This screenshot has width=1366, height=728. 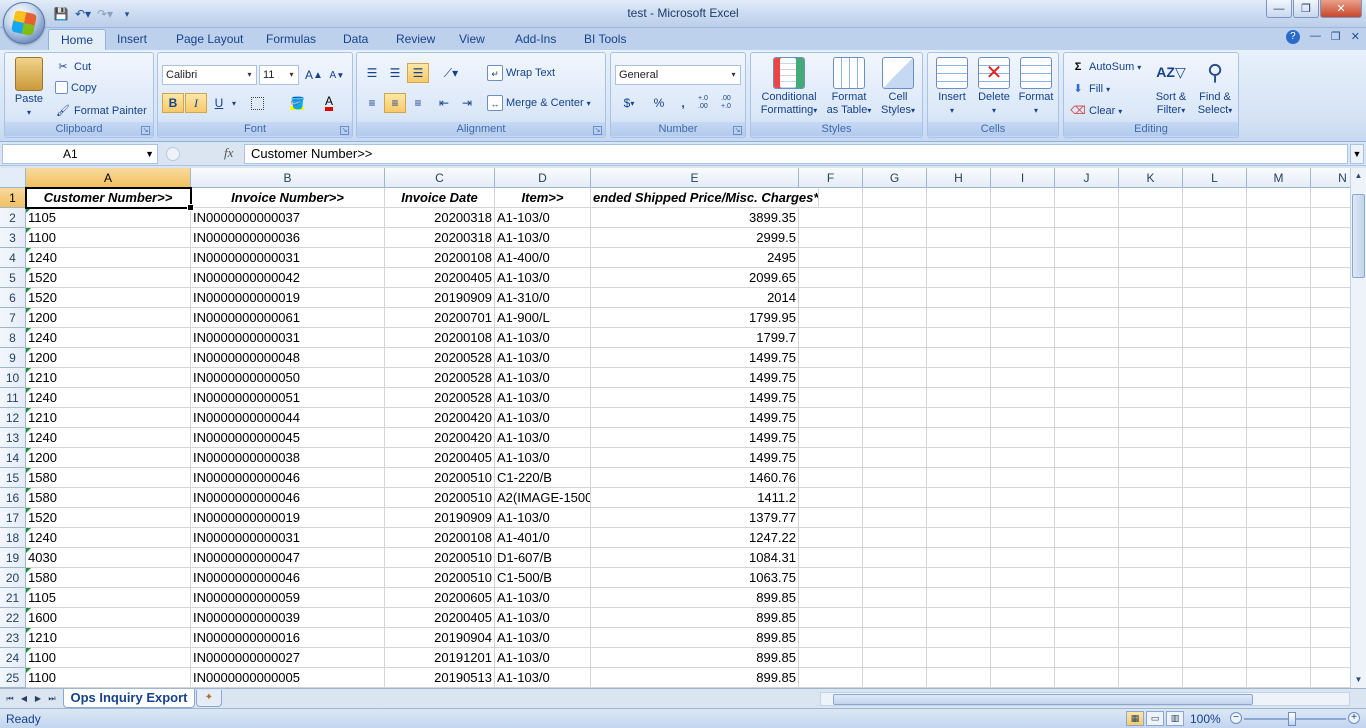 What do you see at coordinates (52, 698) in the screenshot?
I see `last-sheet-icon: ⏭` at bounding box center [52, 698].